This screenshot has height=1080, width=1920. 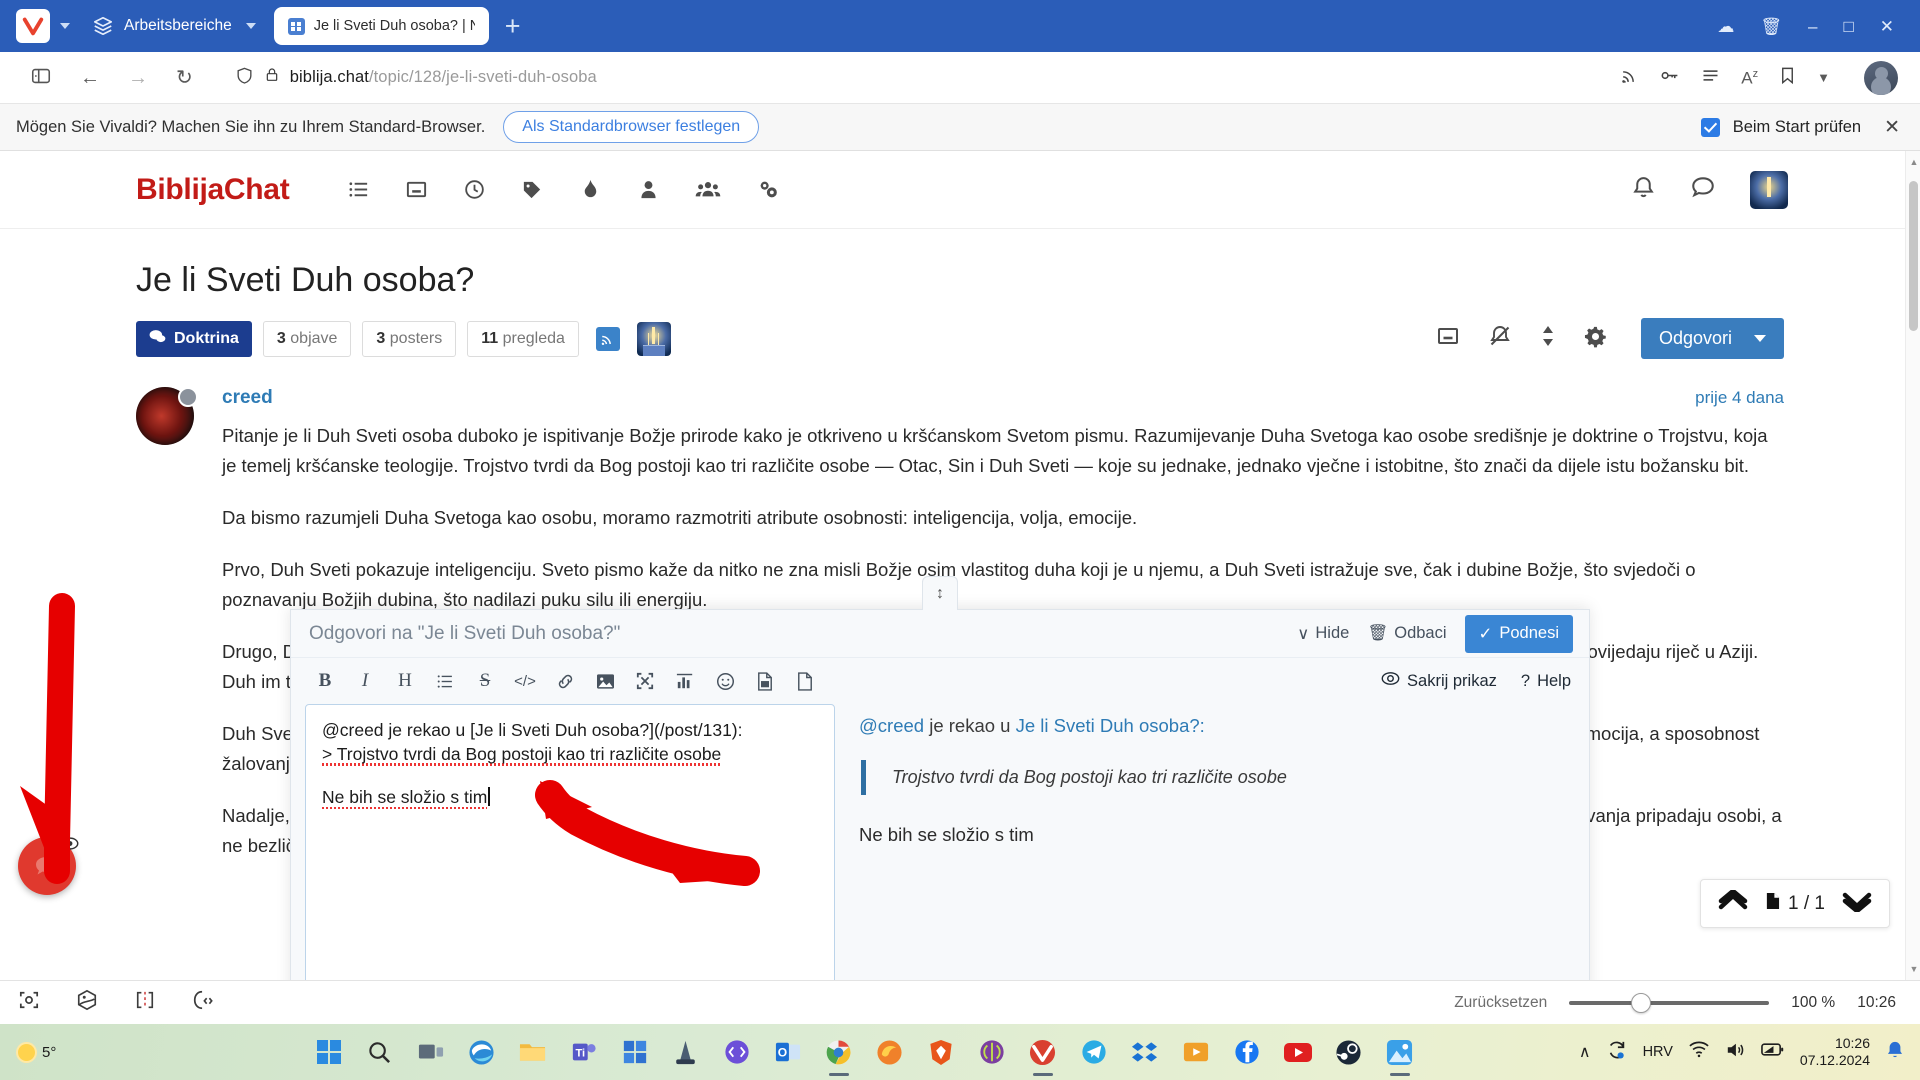 What do you see at coordinates (381, 26) in the screenshot?
I see `browser-tab-active: Je li Sveti Duh osoba? | Noc` at bounding box center [381, 26].